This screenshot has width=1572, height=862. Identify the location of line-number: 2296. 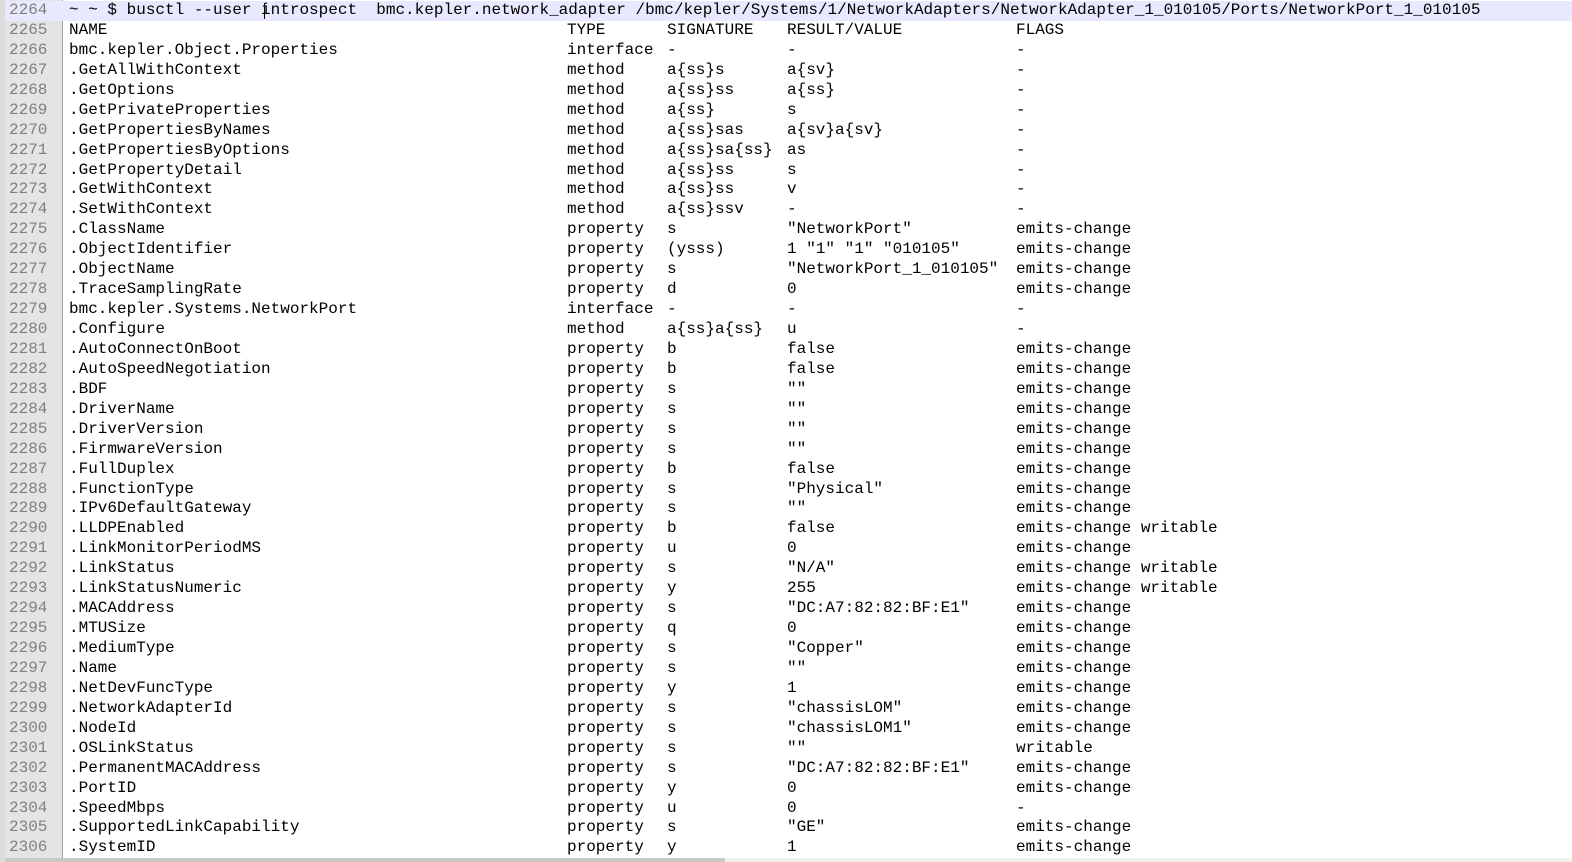
(28, 648).